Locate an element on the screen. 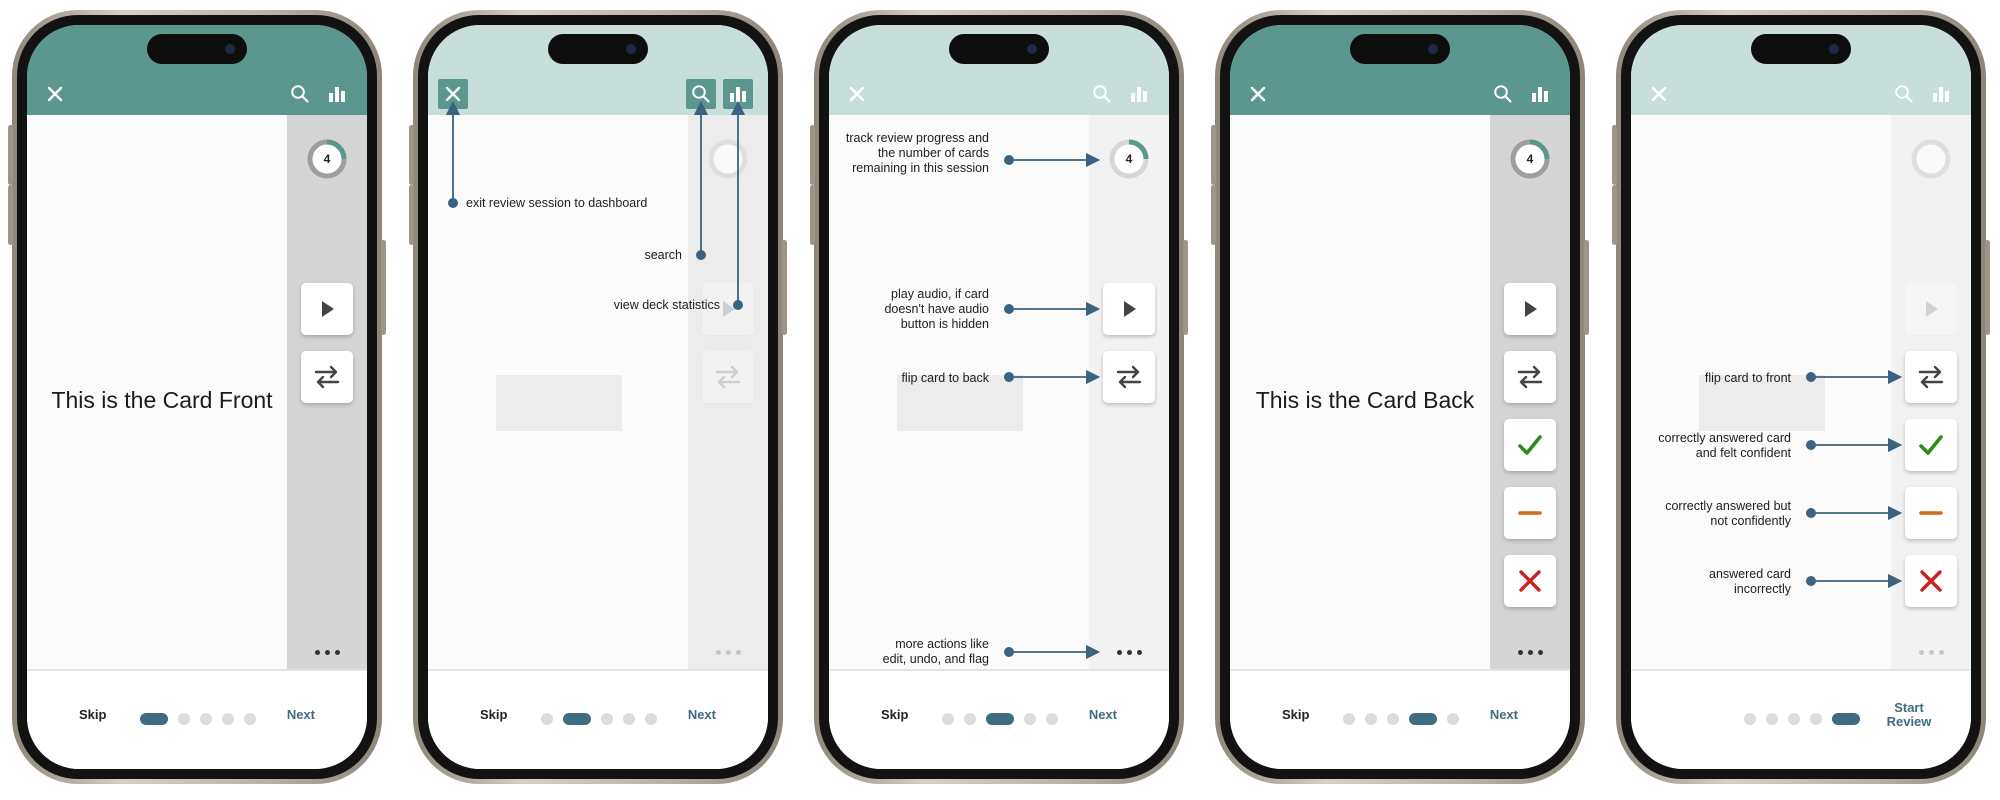 This screenshot has width=2000, height=800. card-front-text: This is the Card Front is located at coordinates (162, 400).